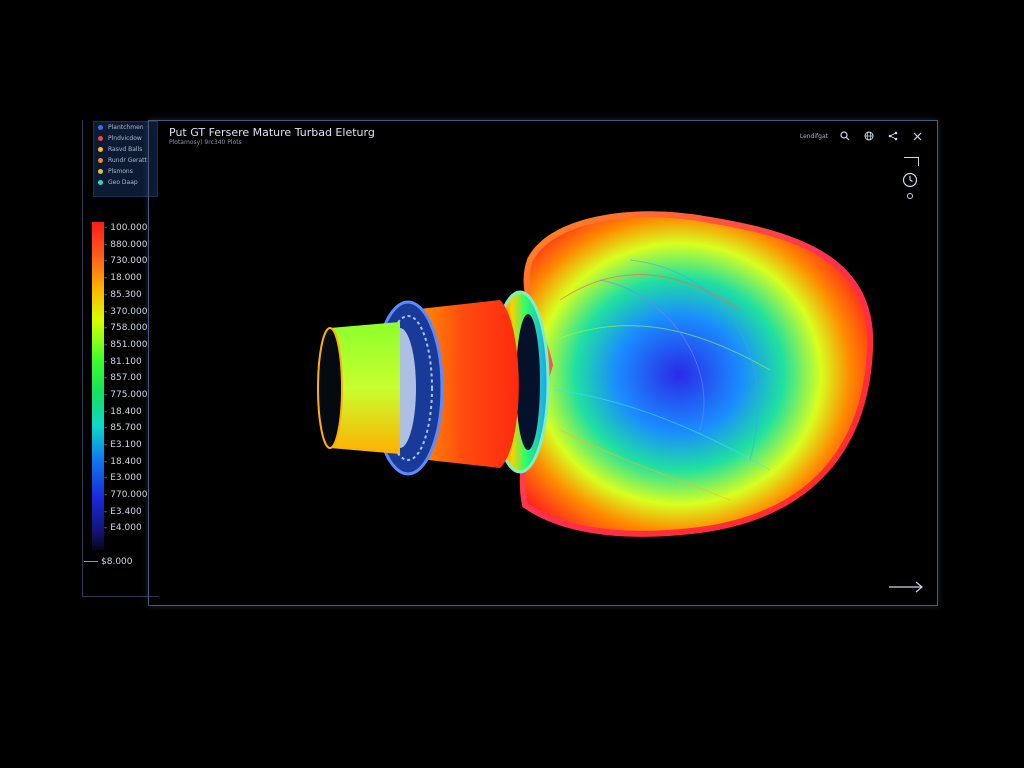 This screenshot has height=768, width=1024. Describe the element at coordinates (123, 295) in the screenshot. I see `scale-tick: 85.300` at that location.